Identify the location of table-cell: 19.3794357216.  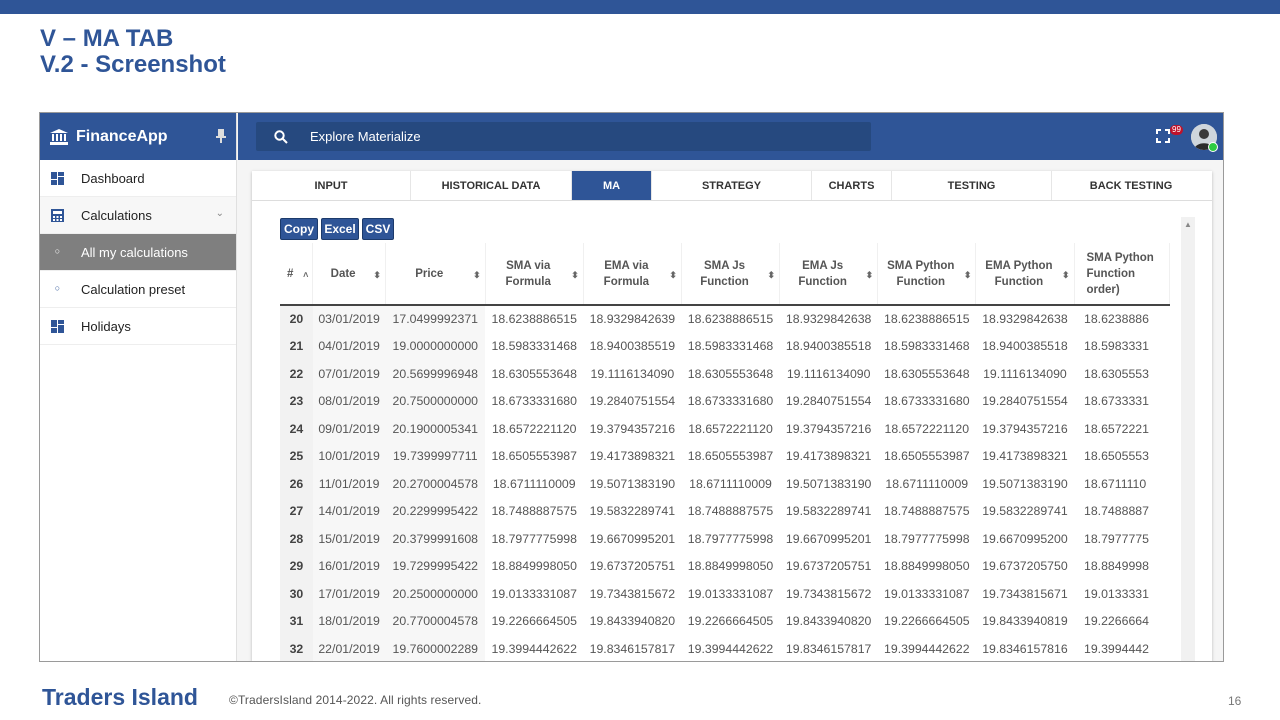
(632, 428).